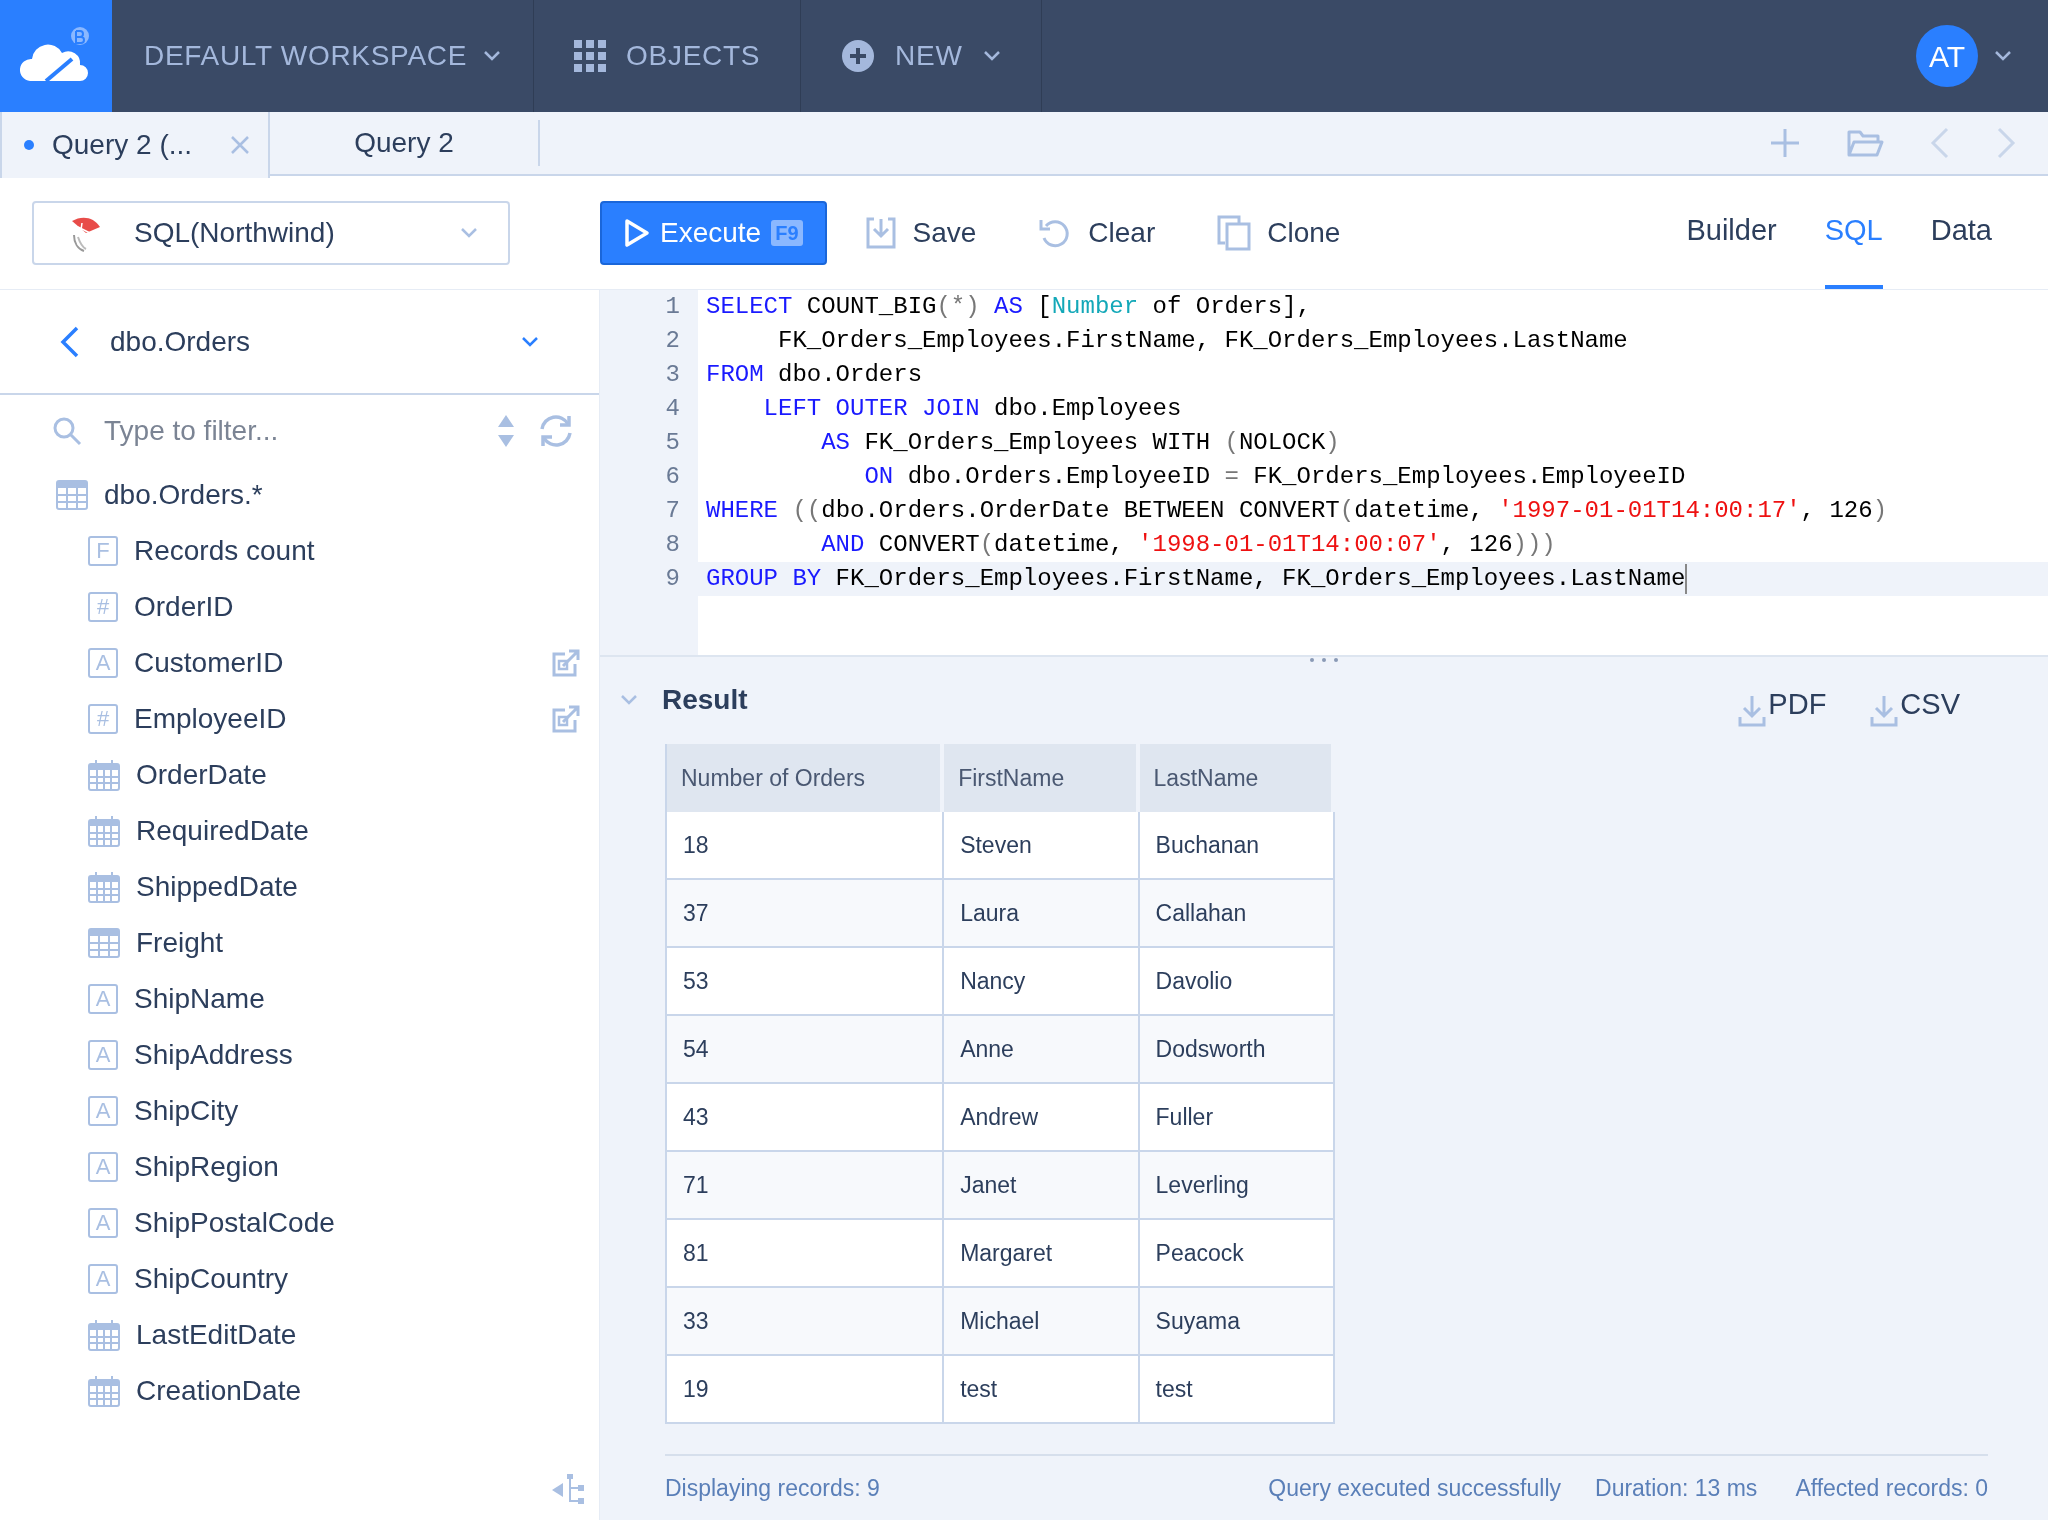 The image size is (2048, 1520). I want to click on save-button: Save, so click(920, 232).